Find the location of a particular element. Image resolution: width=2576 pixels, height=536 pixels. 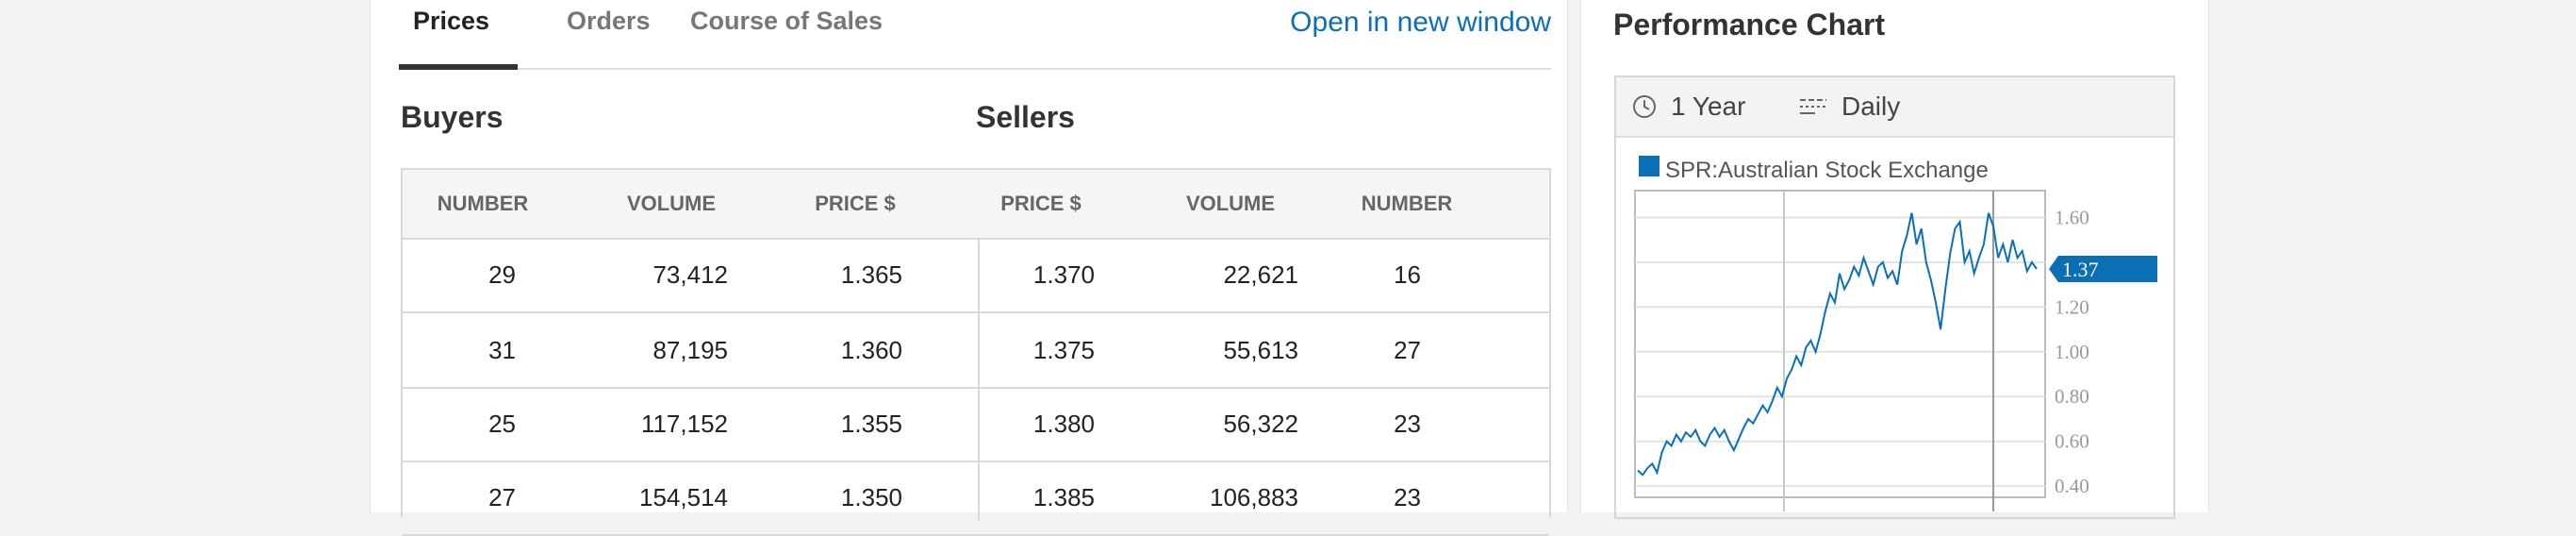

tab-course-of-sales-label: Course of Sales is located at coordinates (786, 21).